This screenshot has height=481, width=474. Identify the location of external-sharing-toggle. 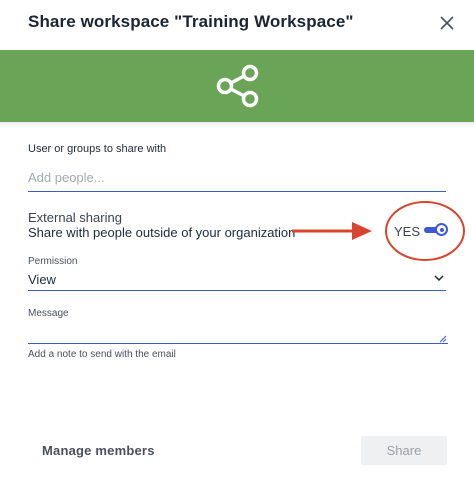
(435, 230).